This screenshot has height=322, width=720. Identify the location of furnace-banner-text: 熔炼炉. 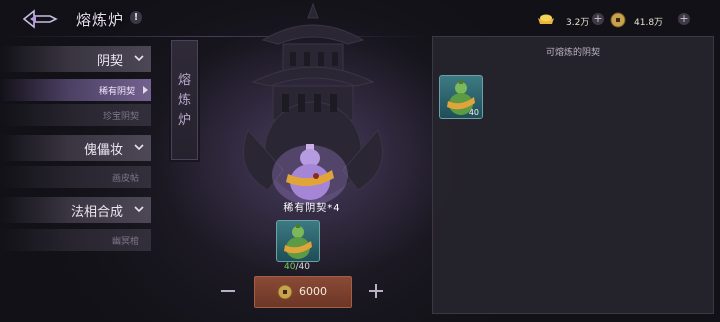
(184, 100).